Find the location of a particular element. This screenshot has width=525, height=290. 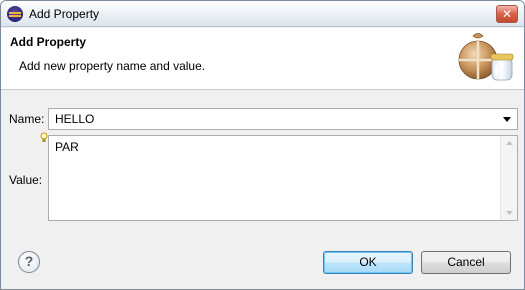

ok-button: OK is located at coordinates (368, 262).